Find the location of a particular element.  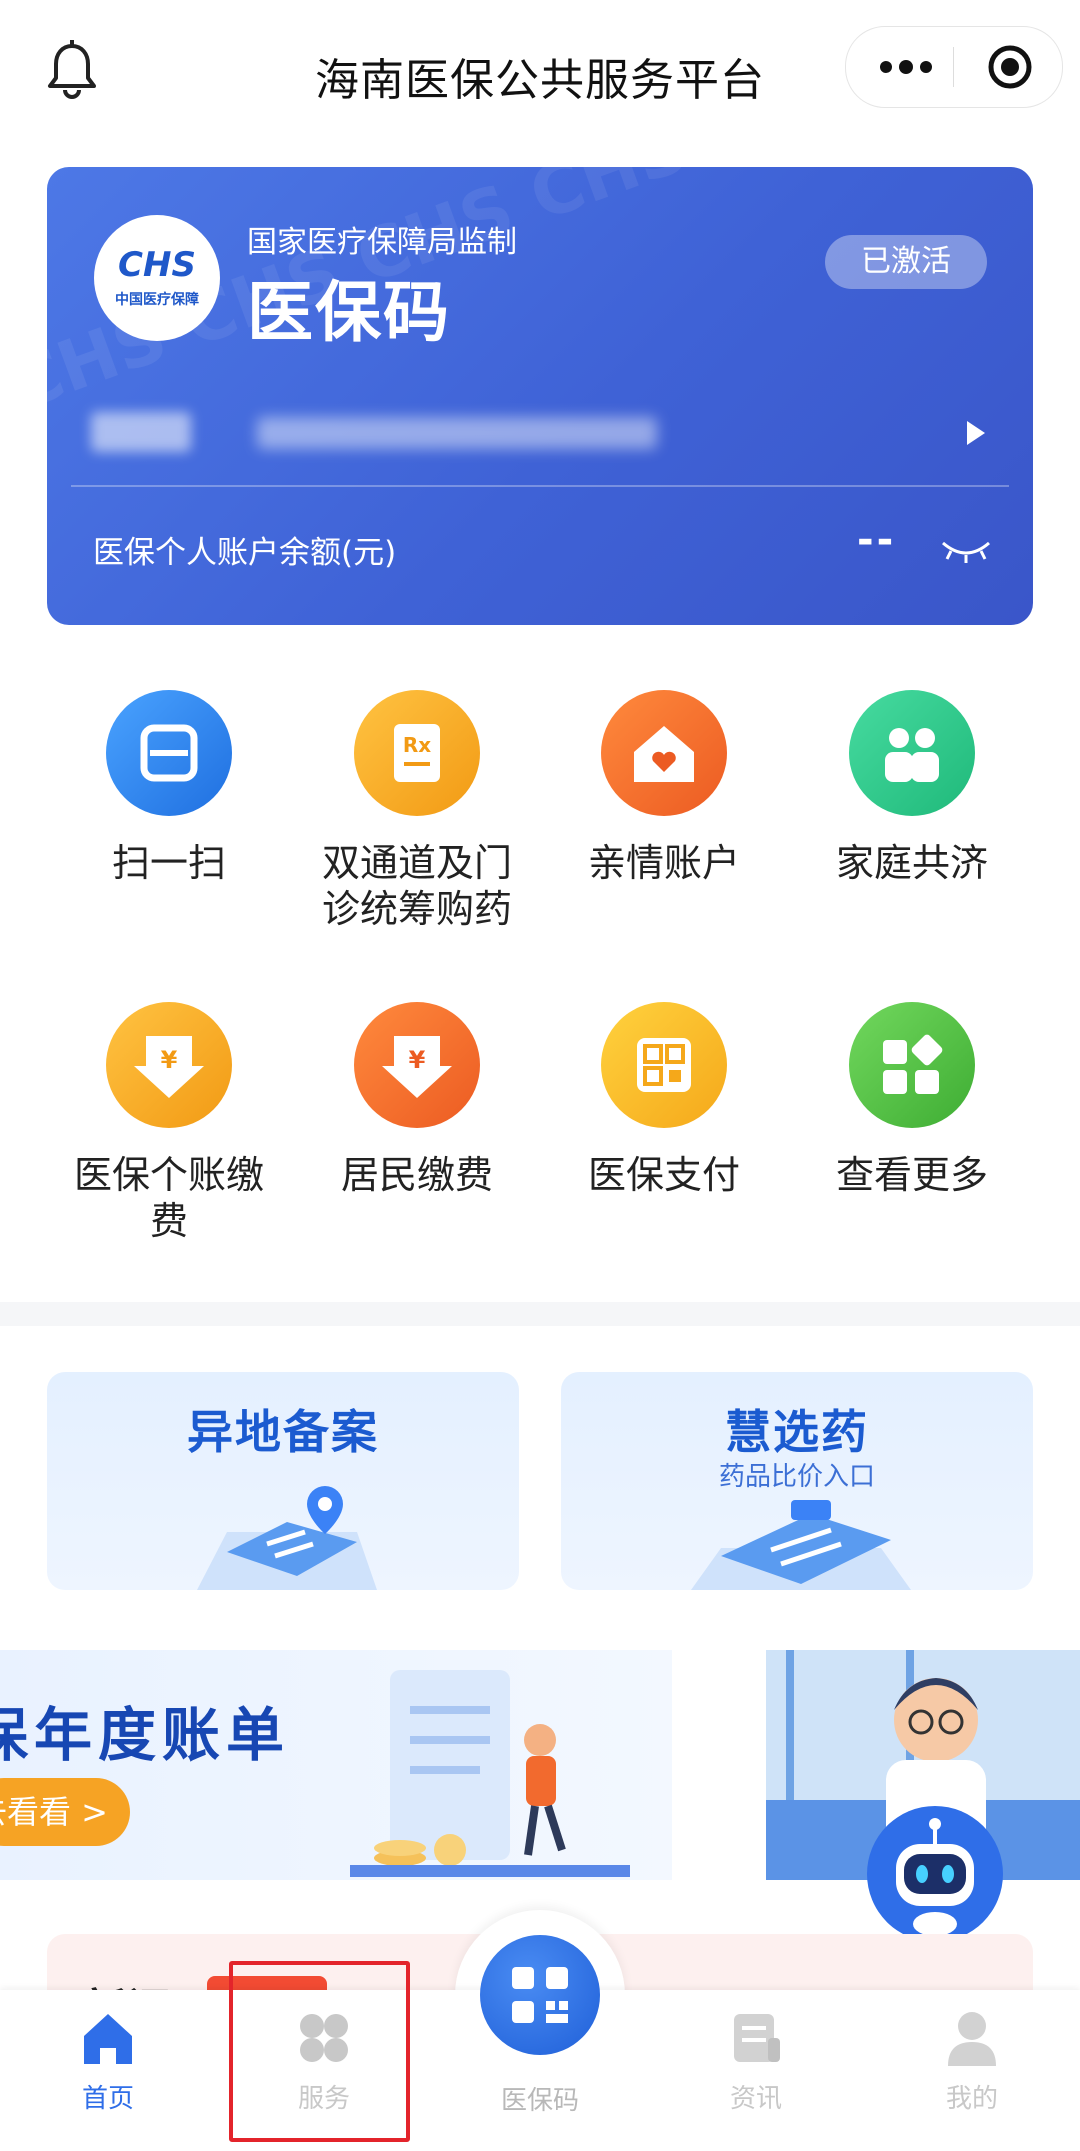

qr-payment-icon is located at coordinates (664, 1065).